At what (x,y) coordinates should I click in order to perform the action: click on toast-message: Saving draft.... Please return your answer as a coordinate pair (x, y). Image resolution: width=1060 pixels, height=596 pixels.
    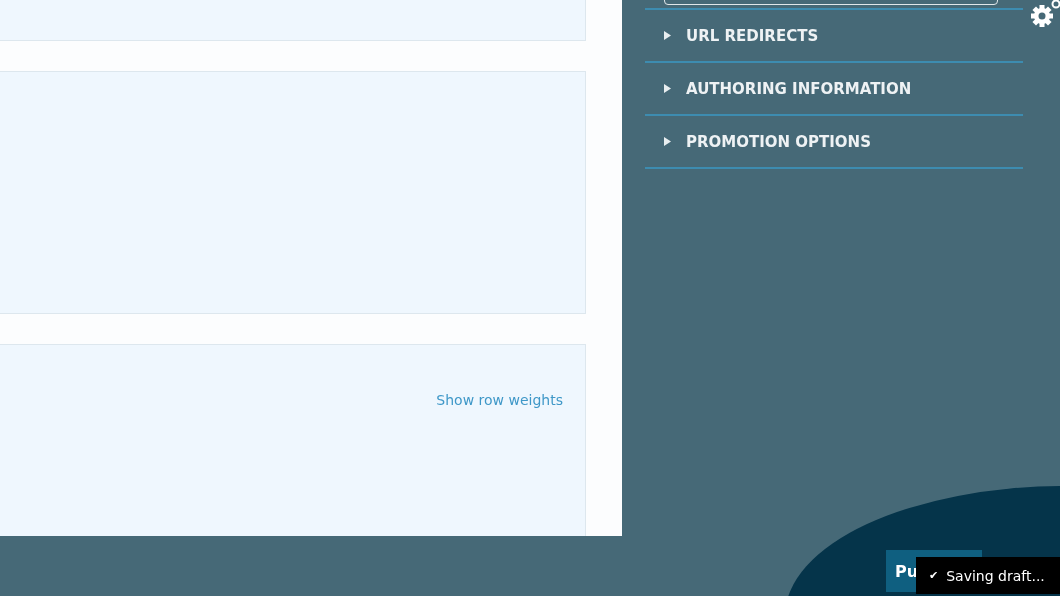
    Looking at the image, I should click on (995, 575).